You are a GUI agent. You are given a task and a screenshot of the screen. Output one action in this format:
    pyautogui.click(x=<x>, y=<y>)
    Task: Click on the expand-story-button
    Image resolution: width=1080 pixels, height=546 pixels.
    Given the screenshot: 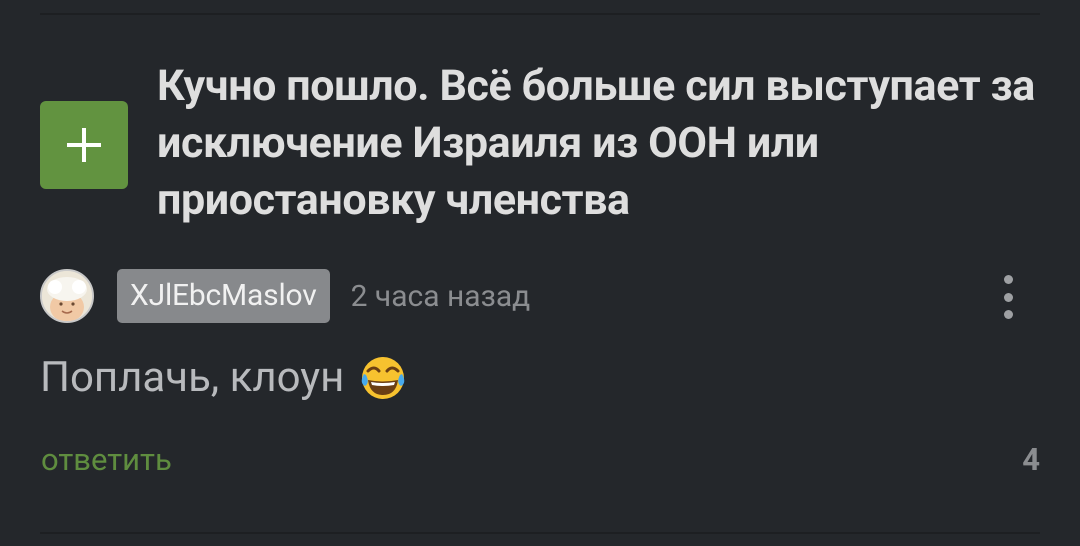 What is the action you would take?
    pyautogui.click(x=84, y=144)
    